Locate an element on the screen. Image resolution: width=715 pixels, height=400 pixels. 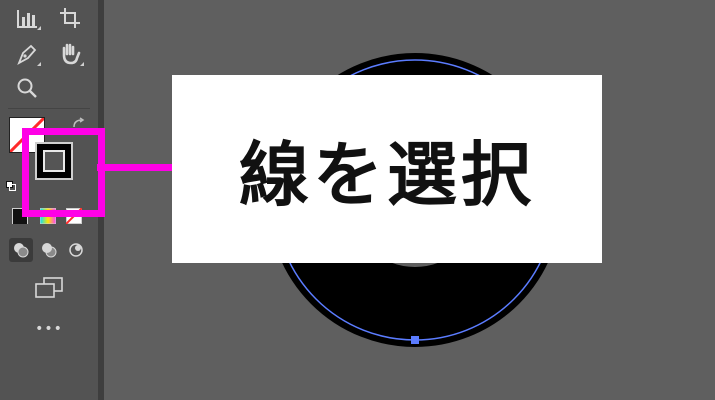
anchor-point is located at coordinates (415, 340).